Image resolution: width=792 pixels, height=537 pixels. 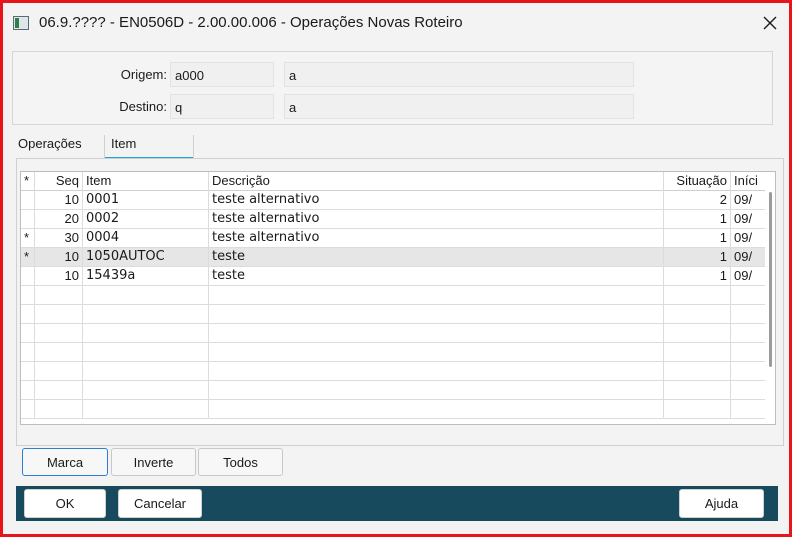 I want to click on table-row: * 10 1050AUTOC teste 1 09/, so click(x=393, y=257).